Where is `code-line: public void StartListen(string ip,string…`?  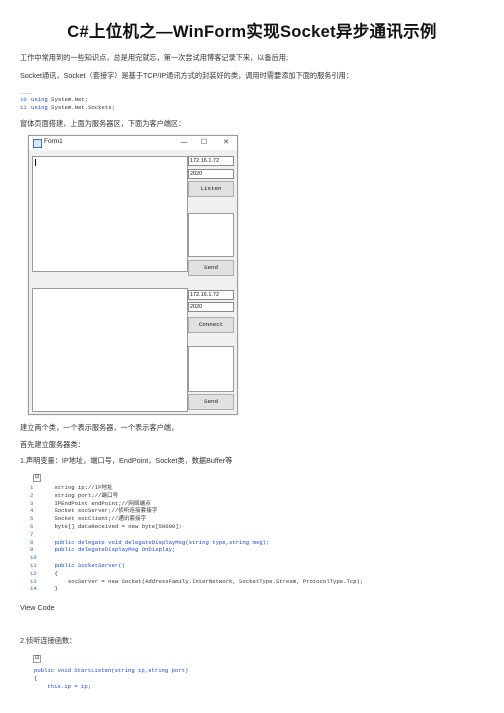 code-line: public void StartListen(string ip,string… is located at coordinates (111, 670).